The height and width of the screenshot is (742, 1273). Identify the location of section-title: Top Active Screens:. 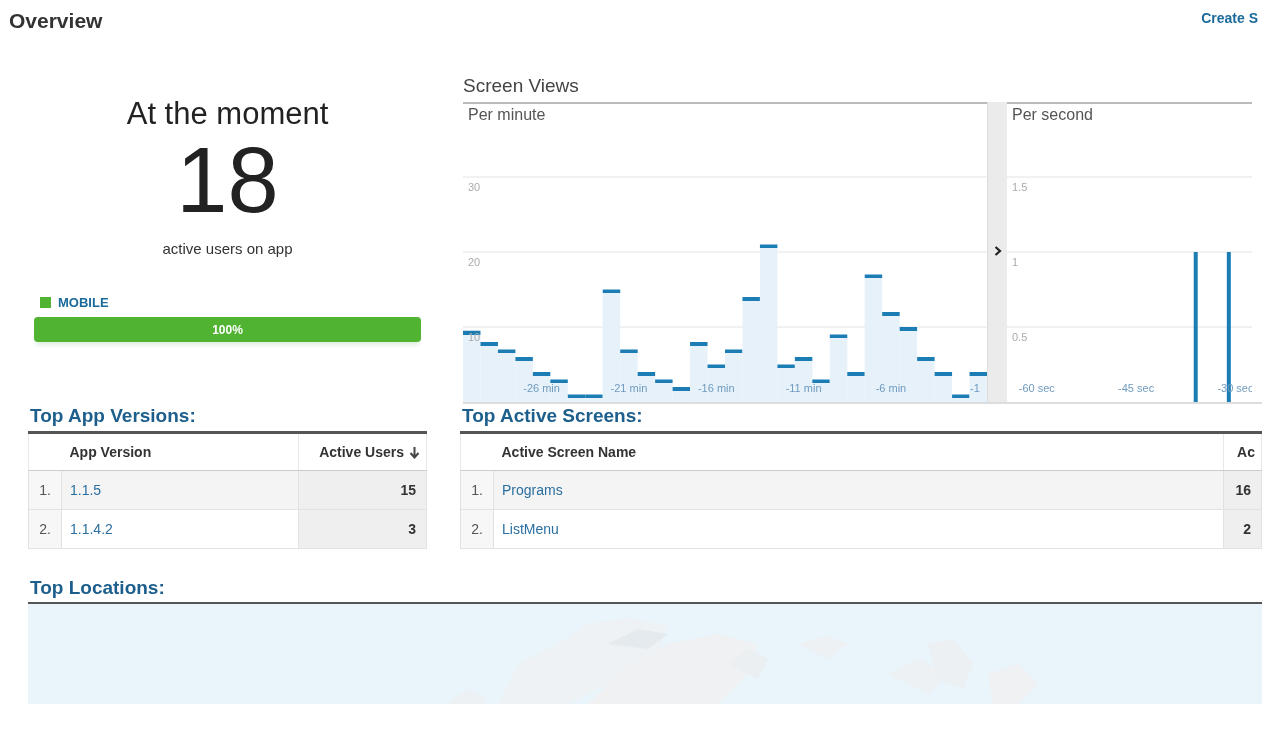
(552, 416).